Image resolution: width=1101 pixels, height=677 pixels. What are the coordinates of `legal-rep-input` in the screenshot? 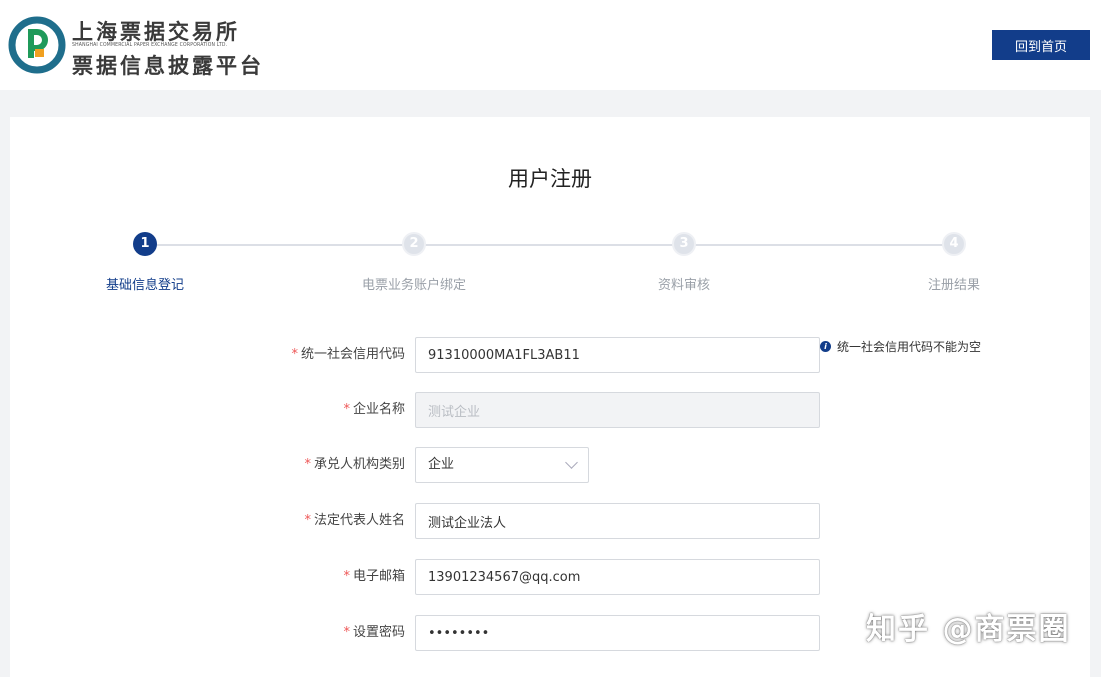 It's located at (617, 521).